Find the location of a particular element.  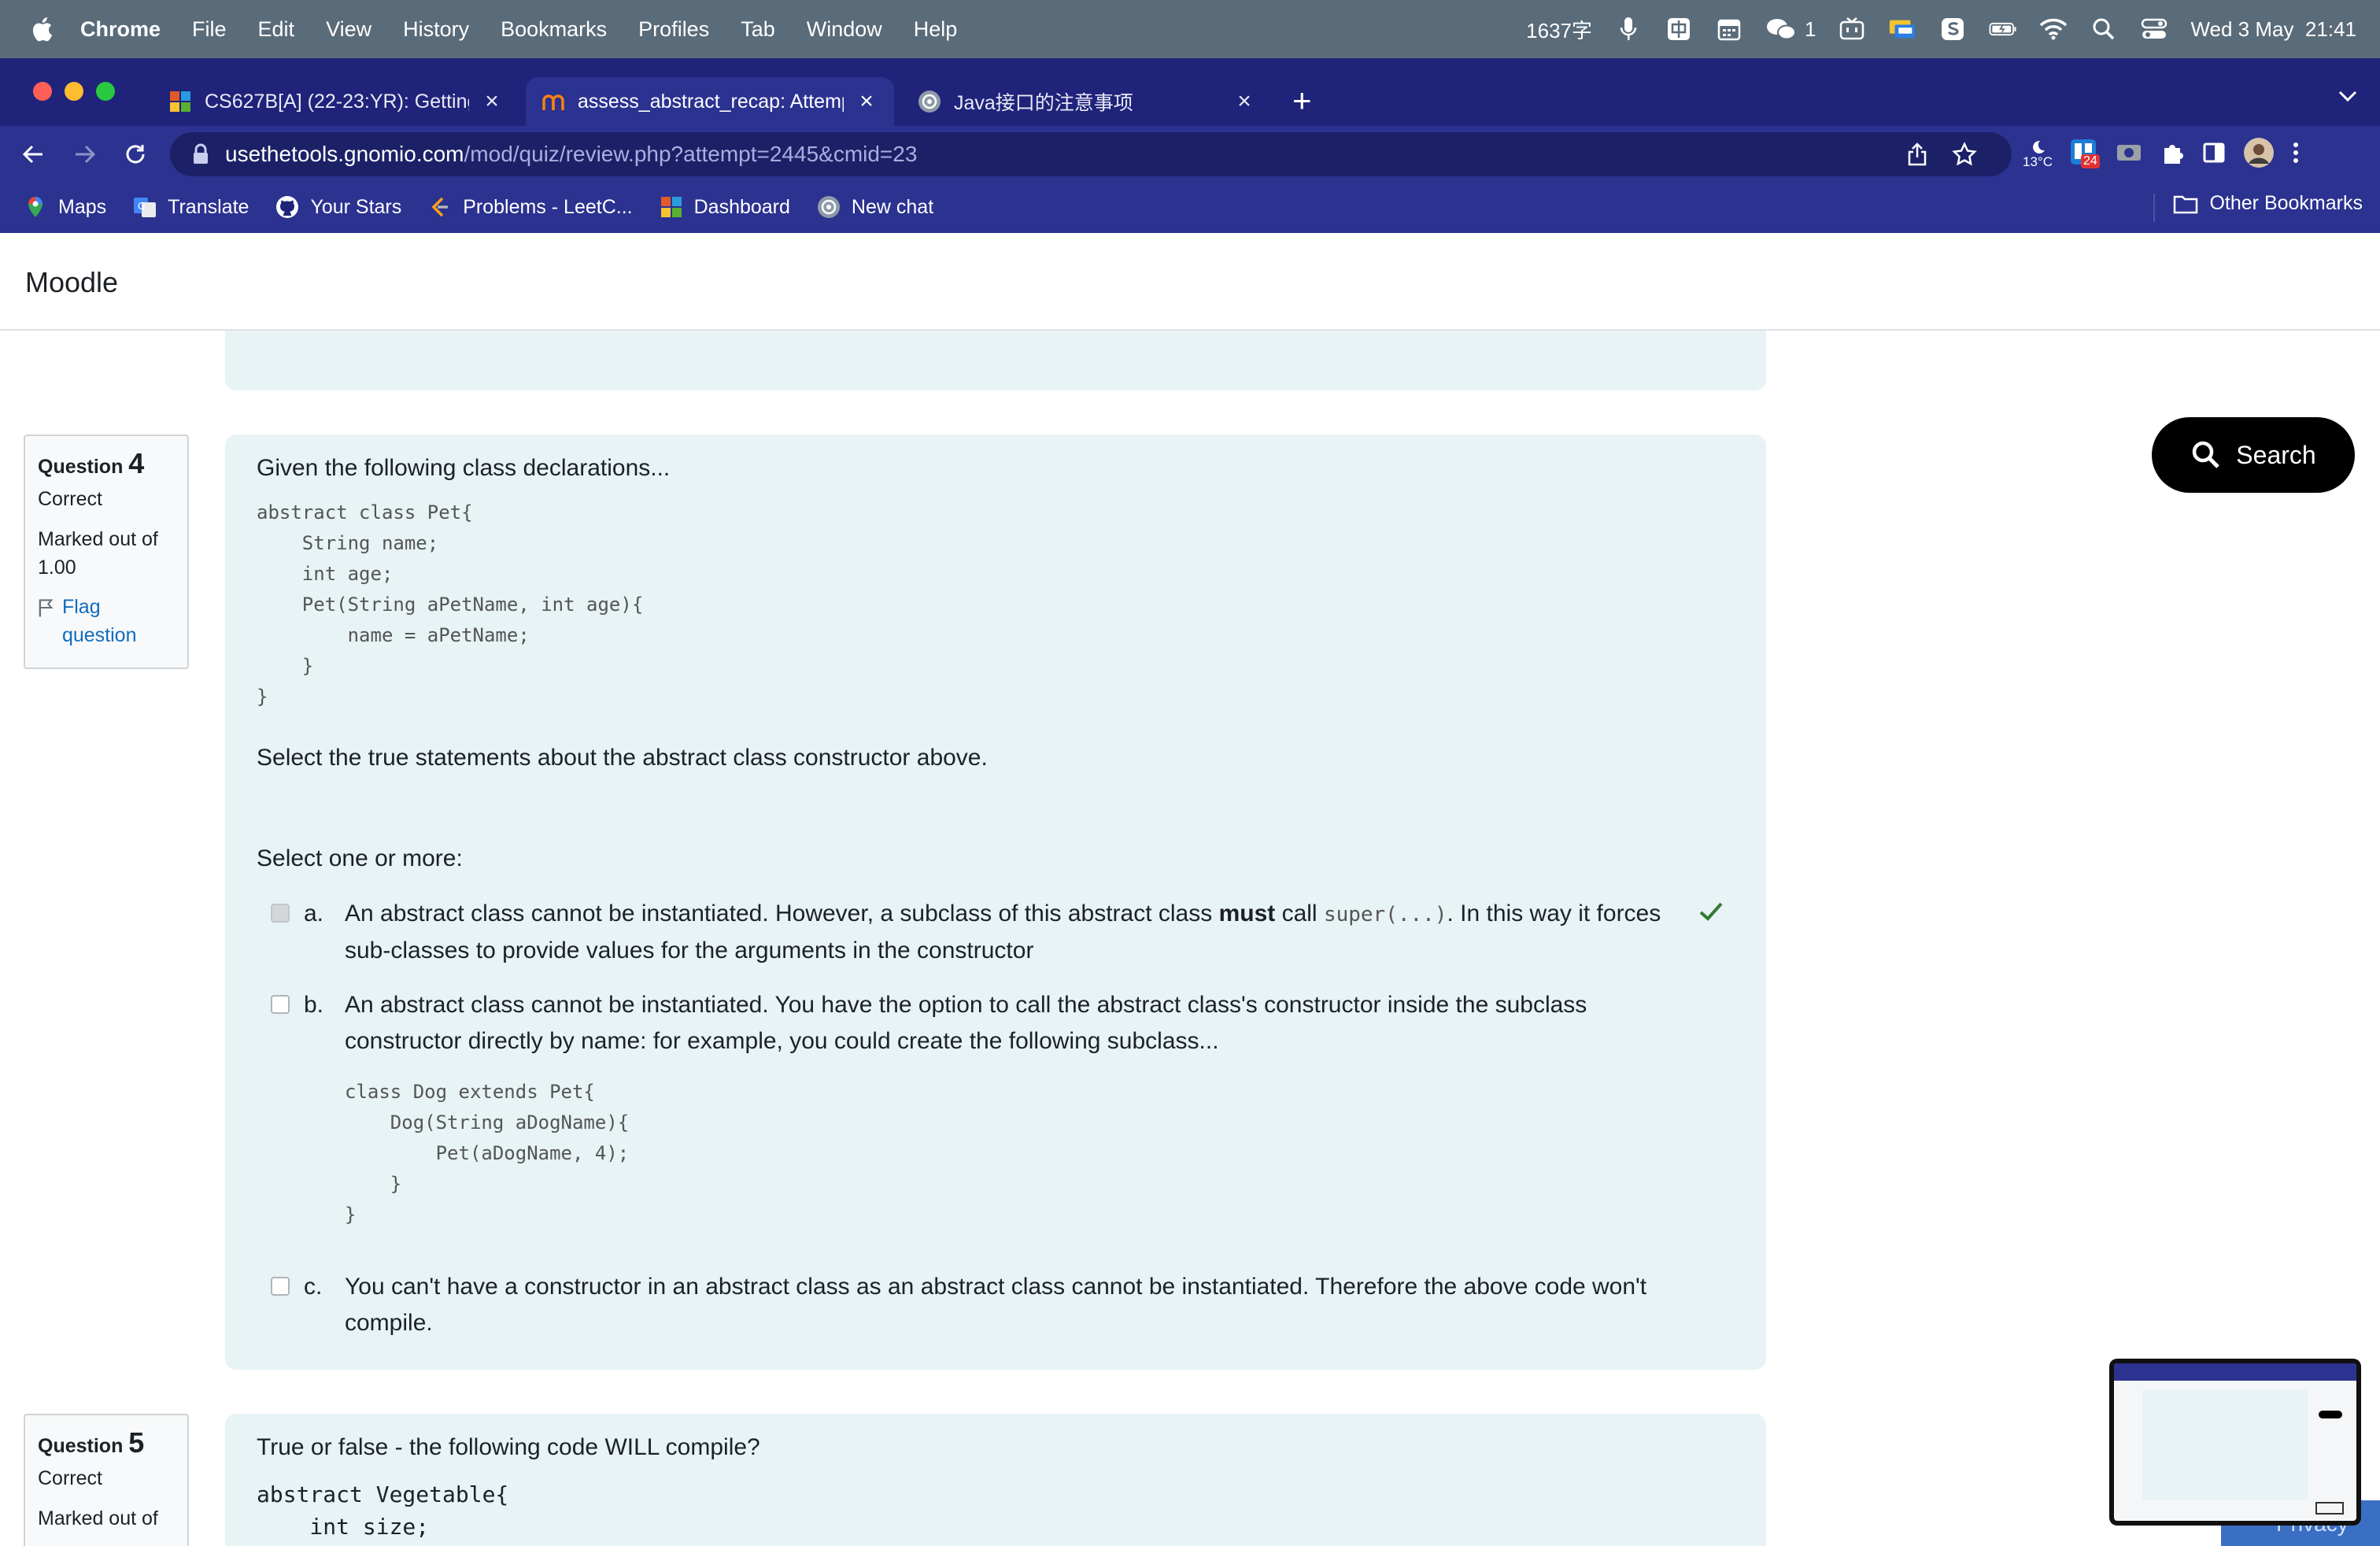

chrome-menu-icon is located at coordinates (2296, 154).